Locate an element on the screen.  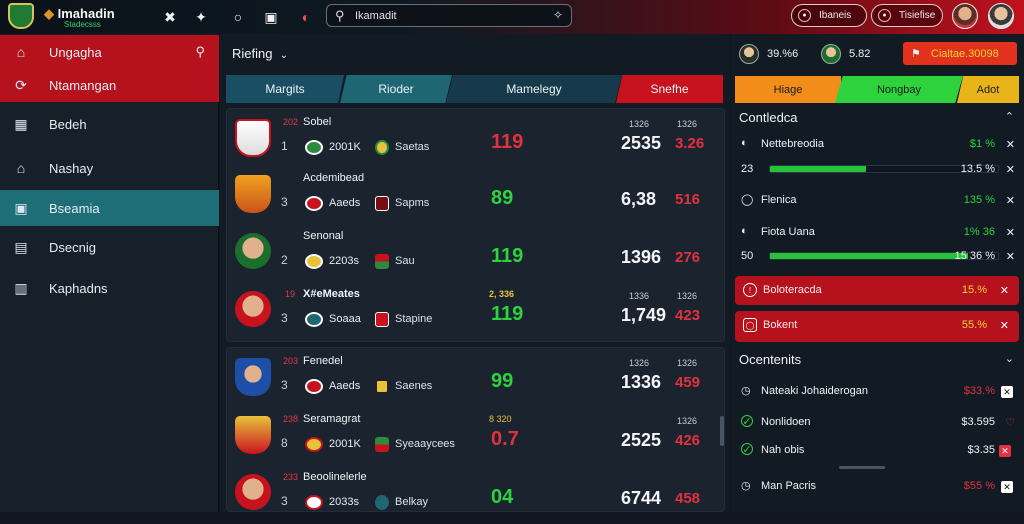
club-logo is located at coordinates (21, 16).